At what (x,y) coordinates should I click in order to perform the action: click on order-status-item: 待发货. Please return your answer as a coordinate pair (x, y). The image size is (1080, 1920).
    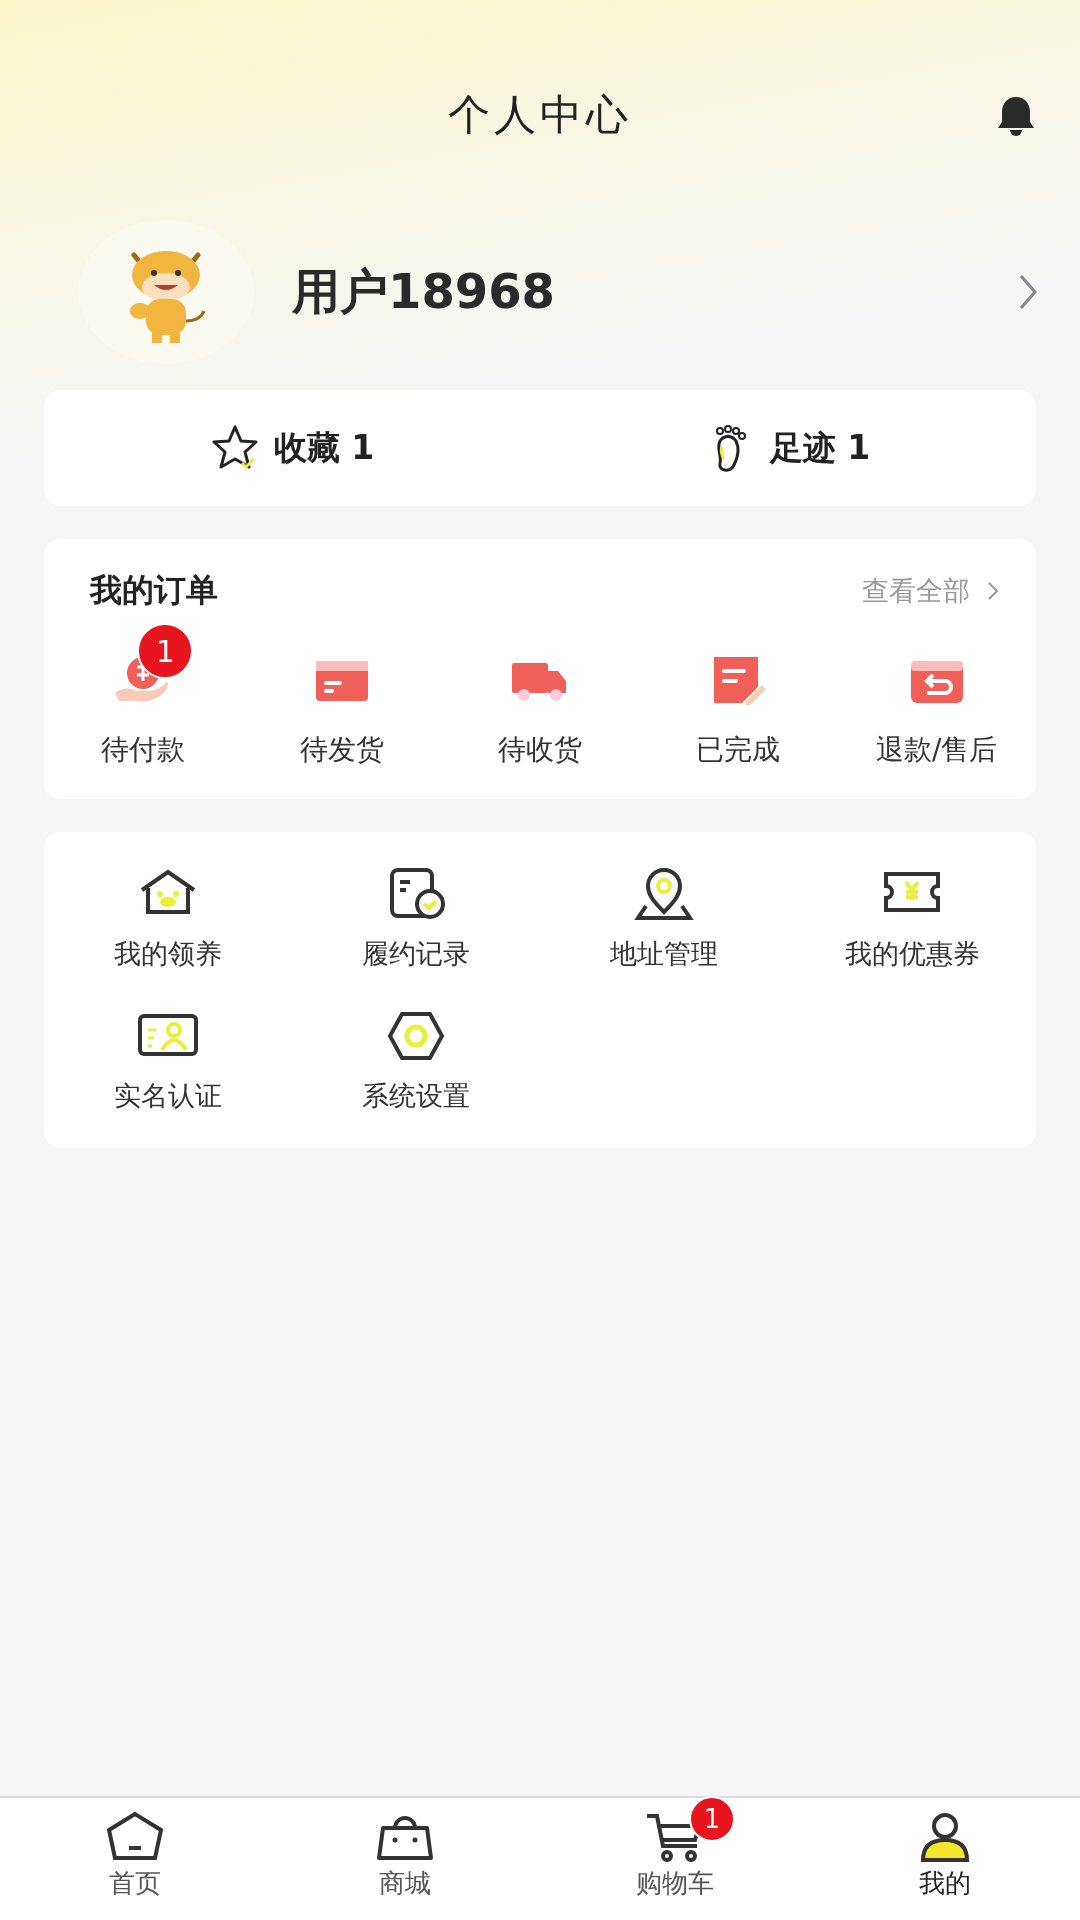
    Looking at the image, I should click on (341, 694).